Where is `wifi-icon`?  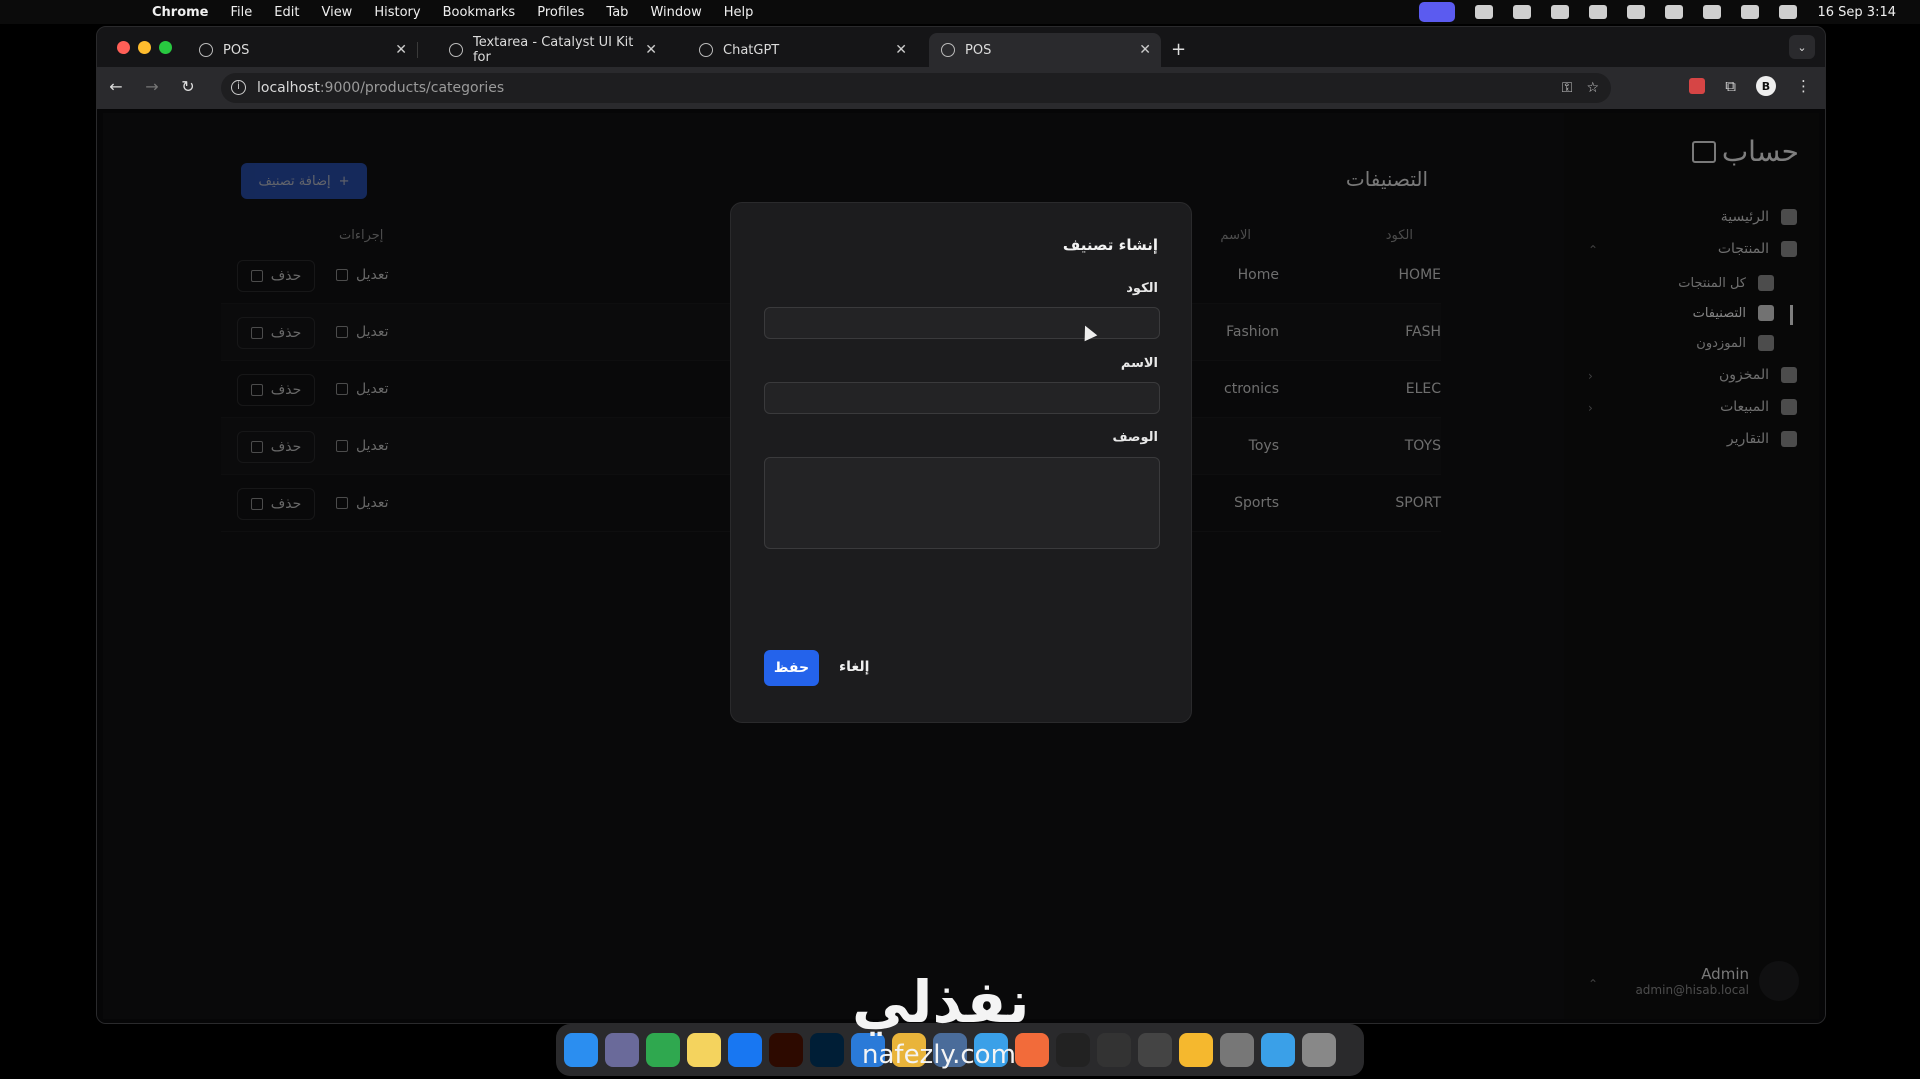 wifi-icon is located at coordinates (1712, 12).